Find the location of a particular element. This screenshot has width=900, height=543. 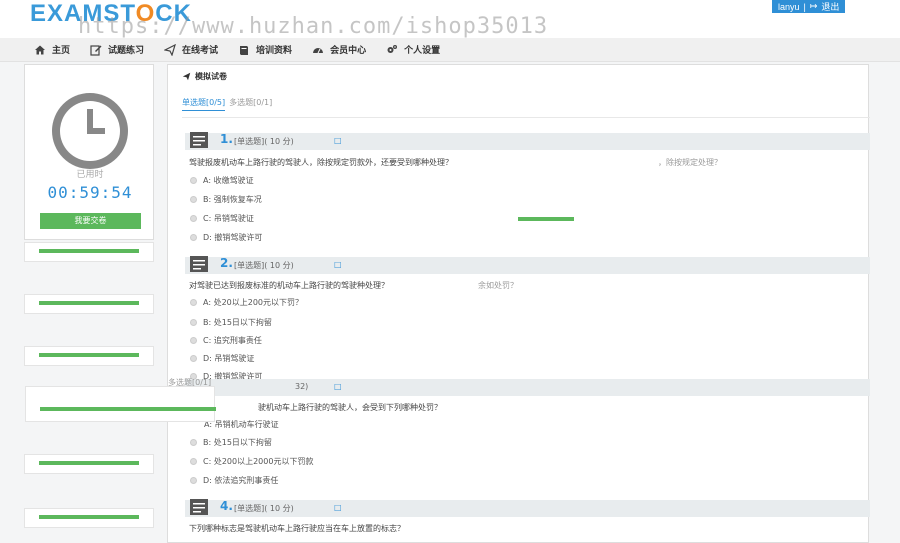

floating-card-bar is located at coordinates (128, 409).